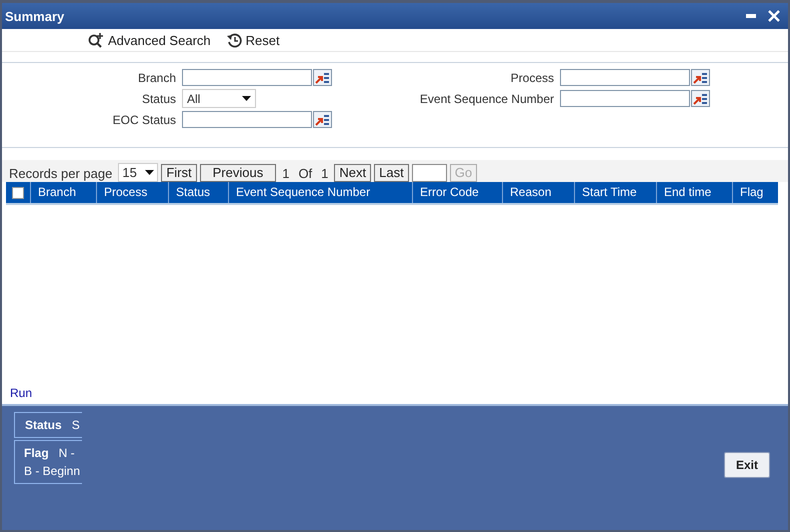 This screenshot has height=532, width=790. Describe the element at coordinates (615, 192) in the screenshot. I see `column-header: Start Time` at that location.